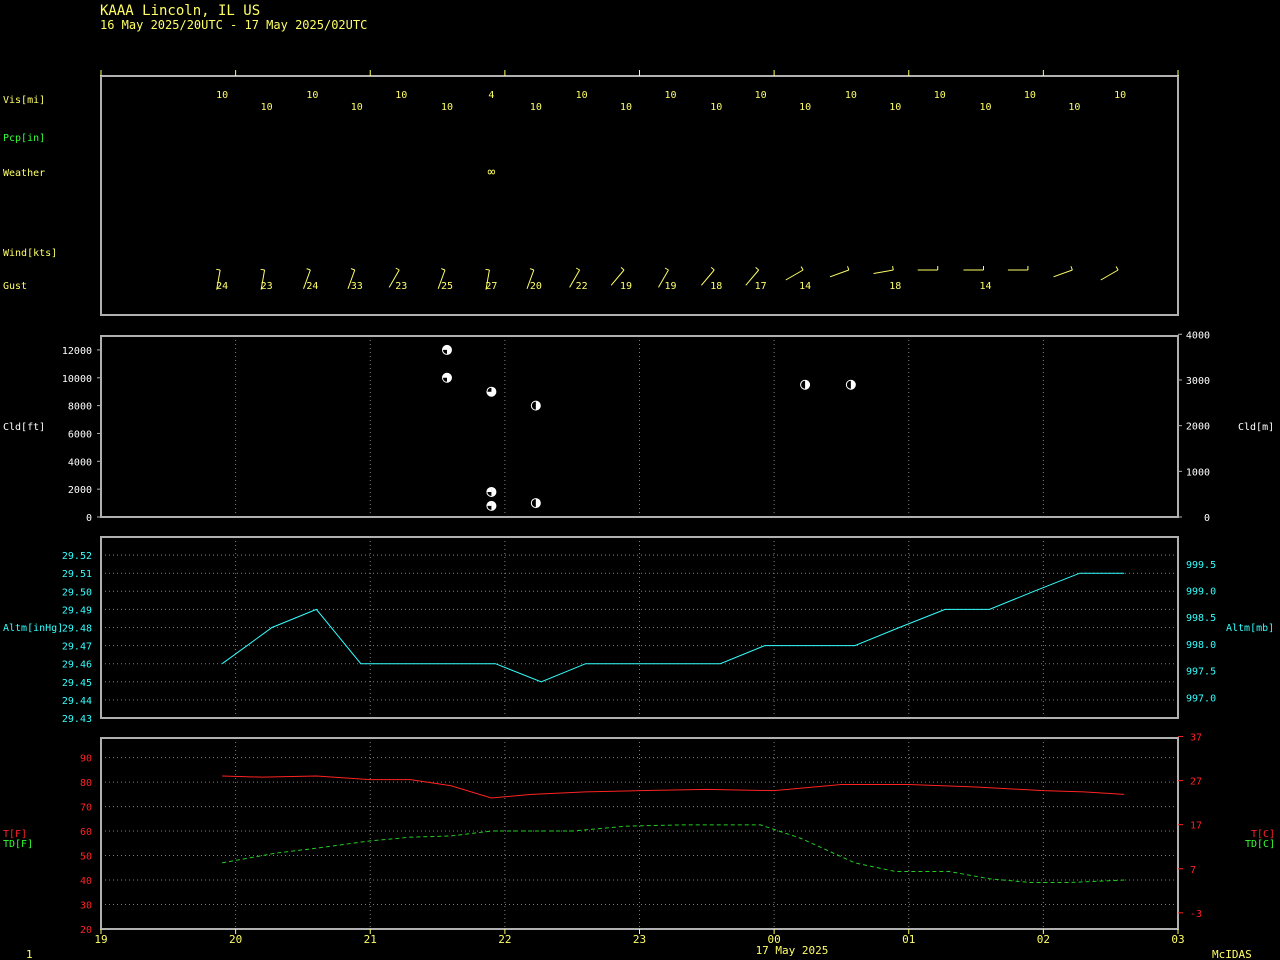 Image resolution: width=1280 pixels, height=960 pixels. Describe the element at coordinates (80, 490) in the screenshot. I see `cloud-ft-tick: 2000` at that location.